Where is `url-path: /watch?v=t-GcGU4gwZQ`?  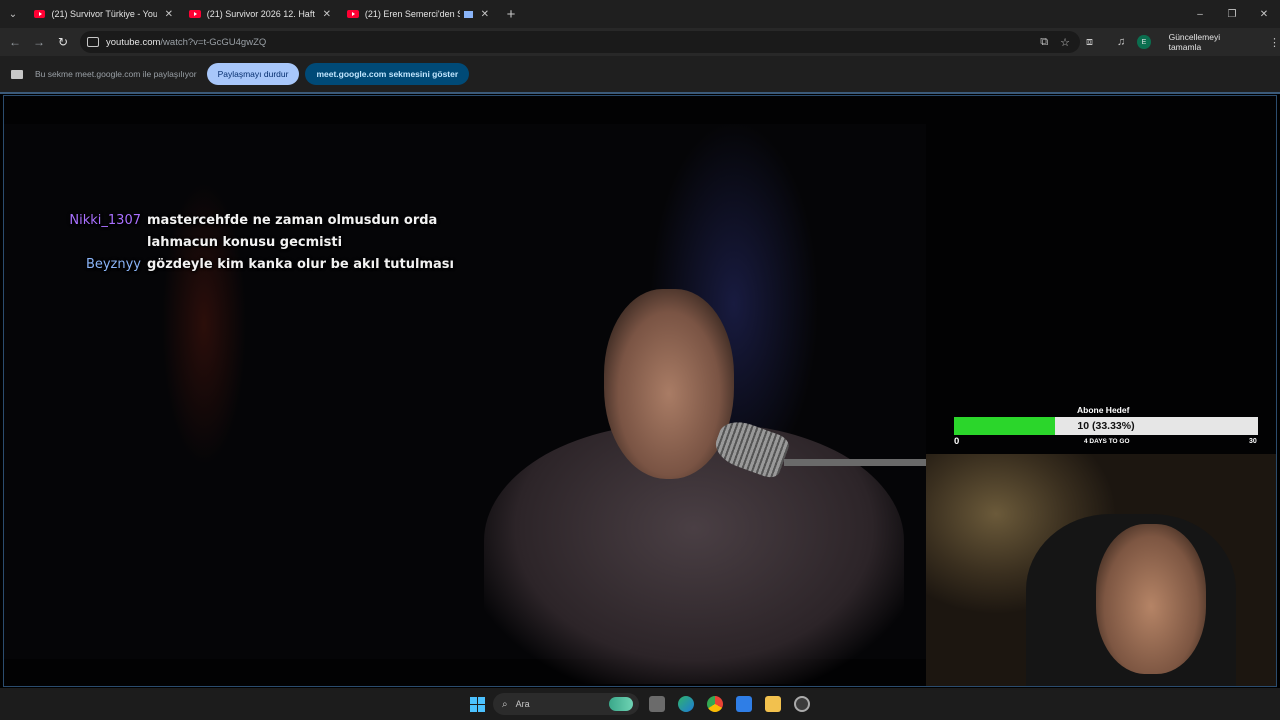 url-path: /watch?v=t-GcGU4gwZQ is located at coordinates (213, 42).